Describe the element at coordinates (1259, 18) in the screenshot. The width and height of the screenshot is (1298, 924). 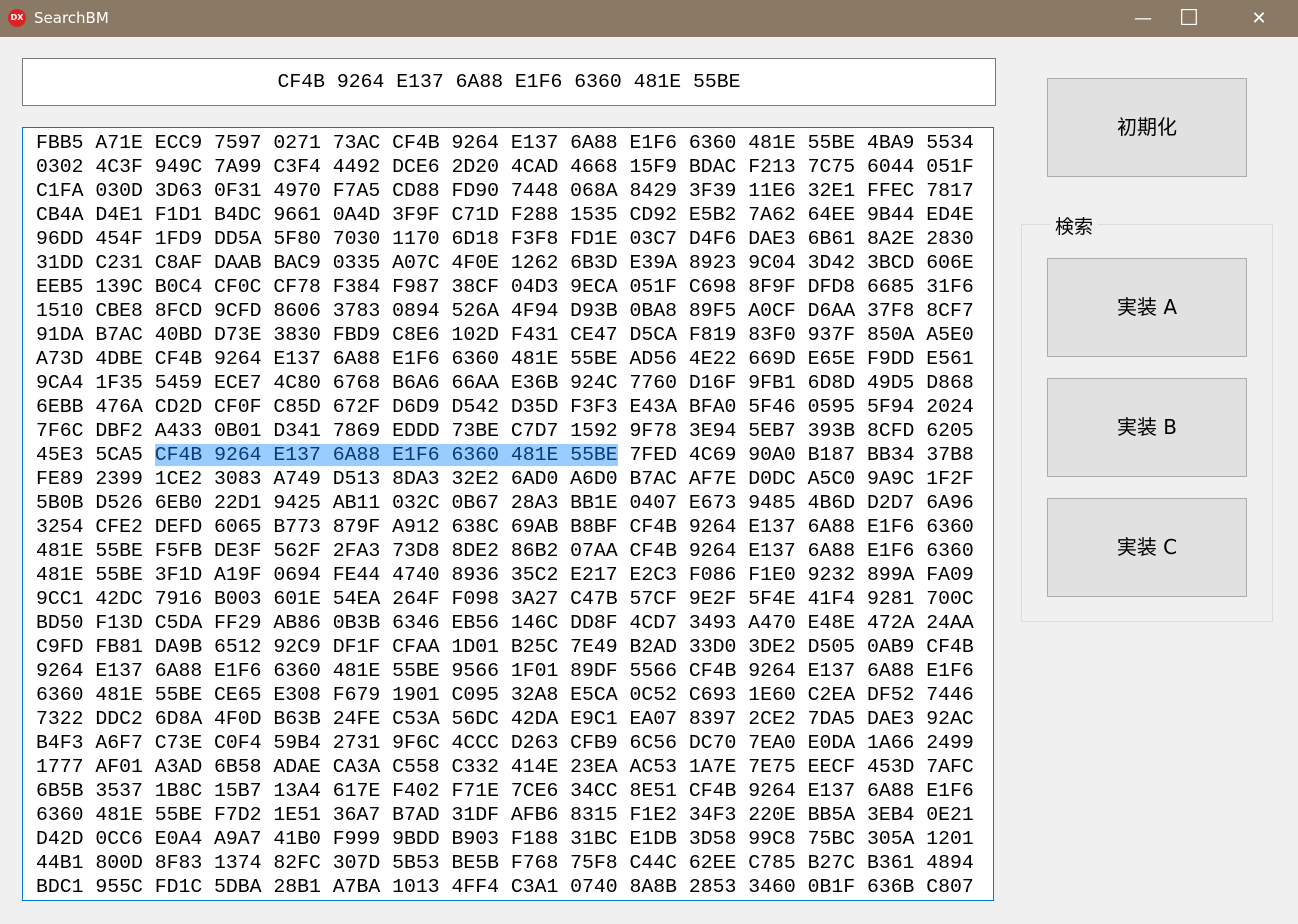
I see `close-button: ✕` at that location.